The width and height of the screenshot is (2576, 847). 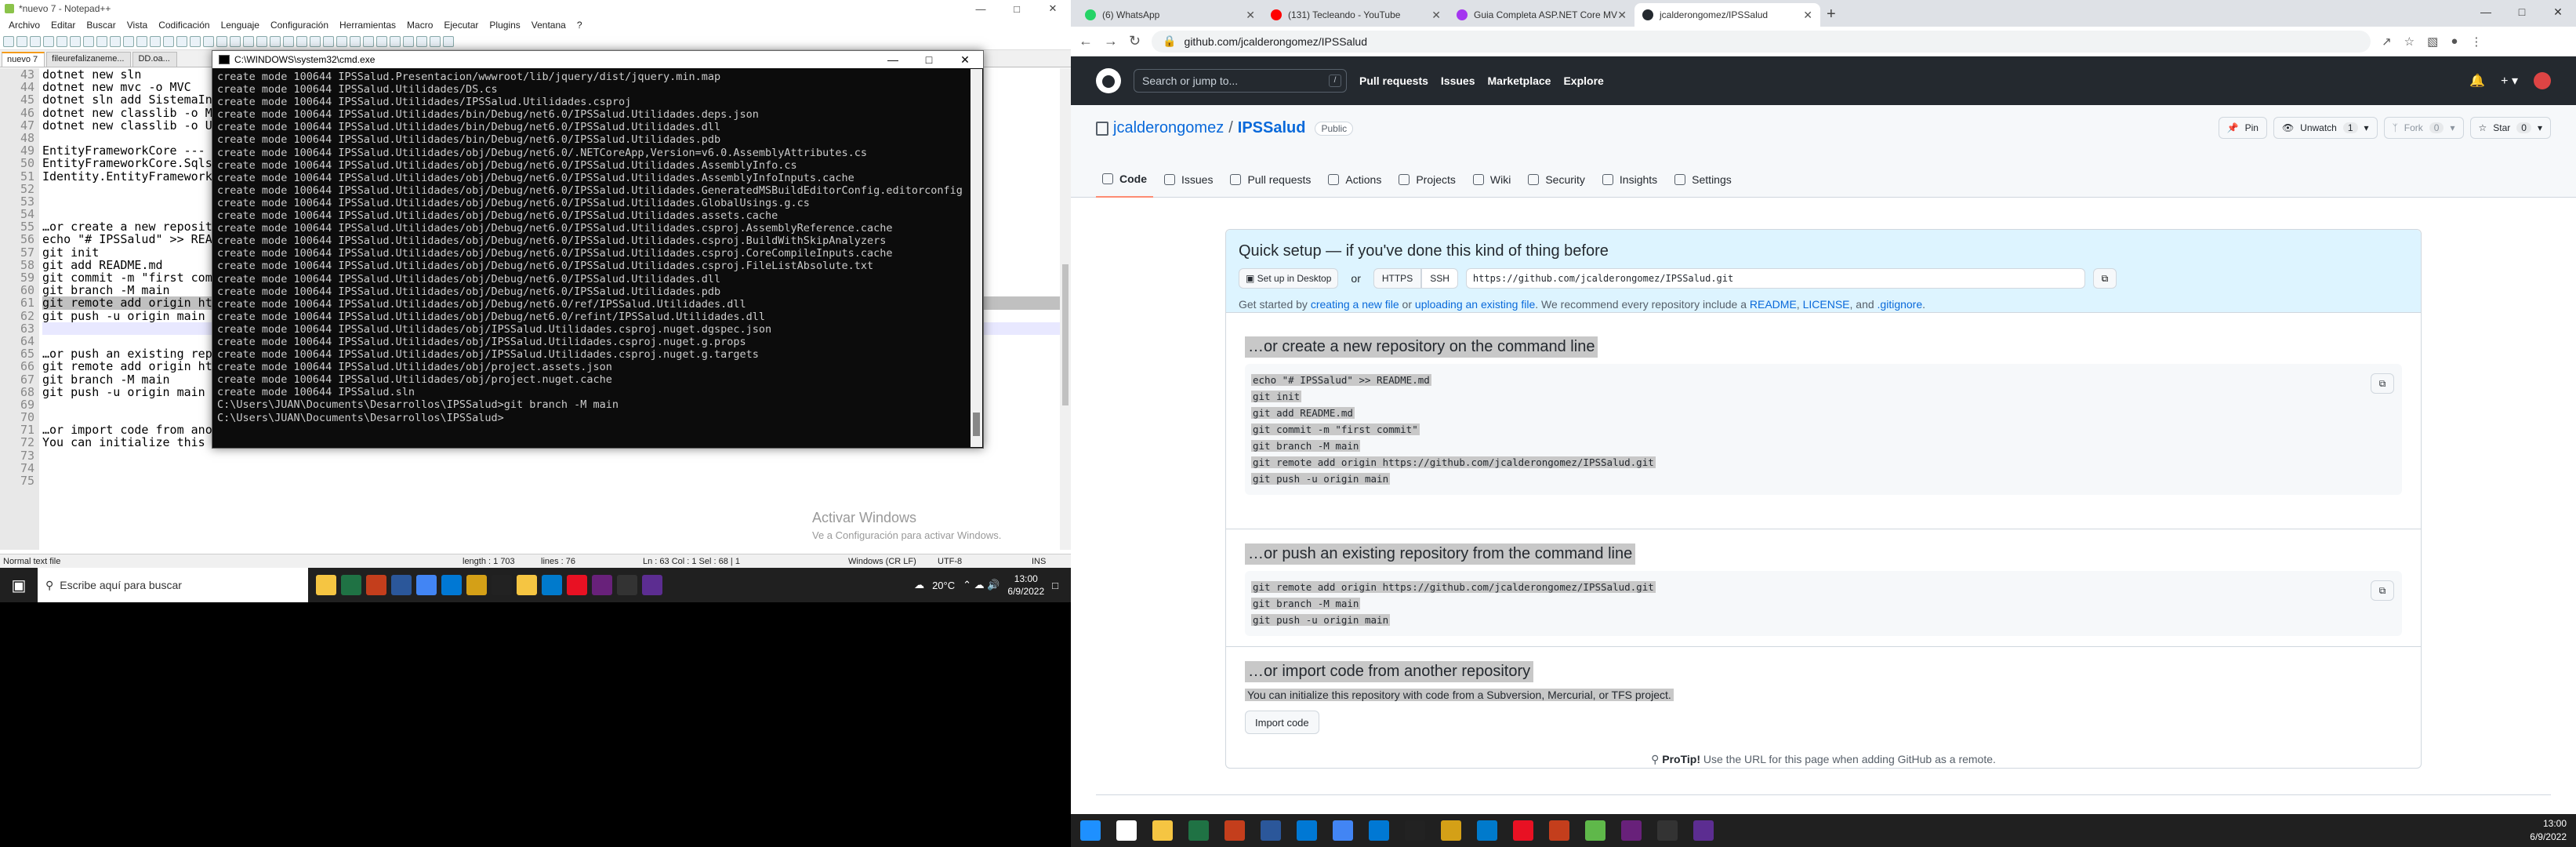 I want to click on menu-item: Editar, so click(x=63, y=25).